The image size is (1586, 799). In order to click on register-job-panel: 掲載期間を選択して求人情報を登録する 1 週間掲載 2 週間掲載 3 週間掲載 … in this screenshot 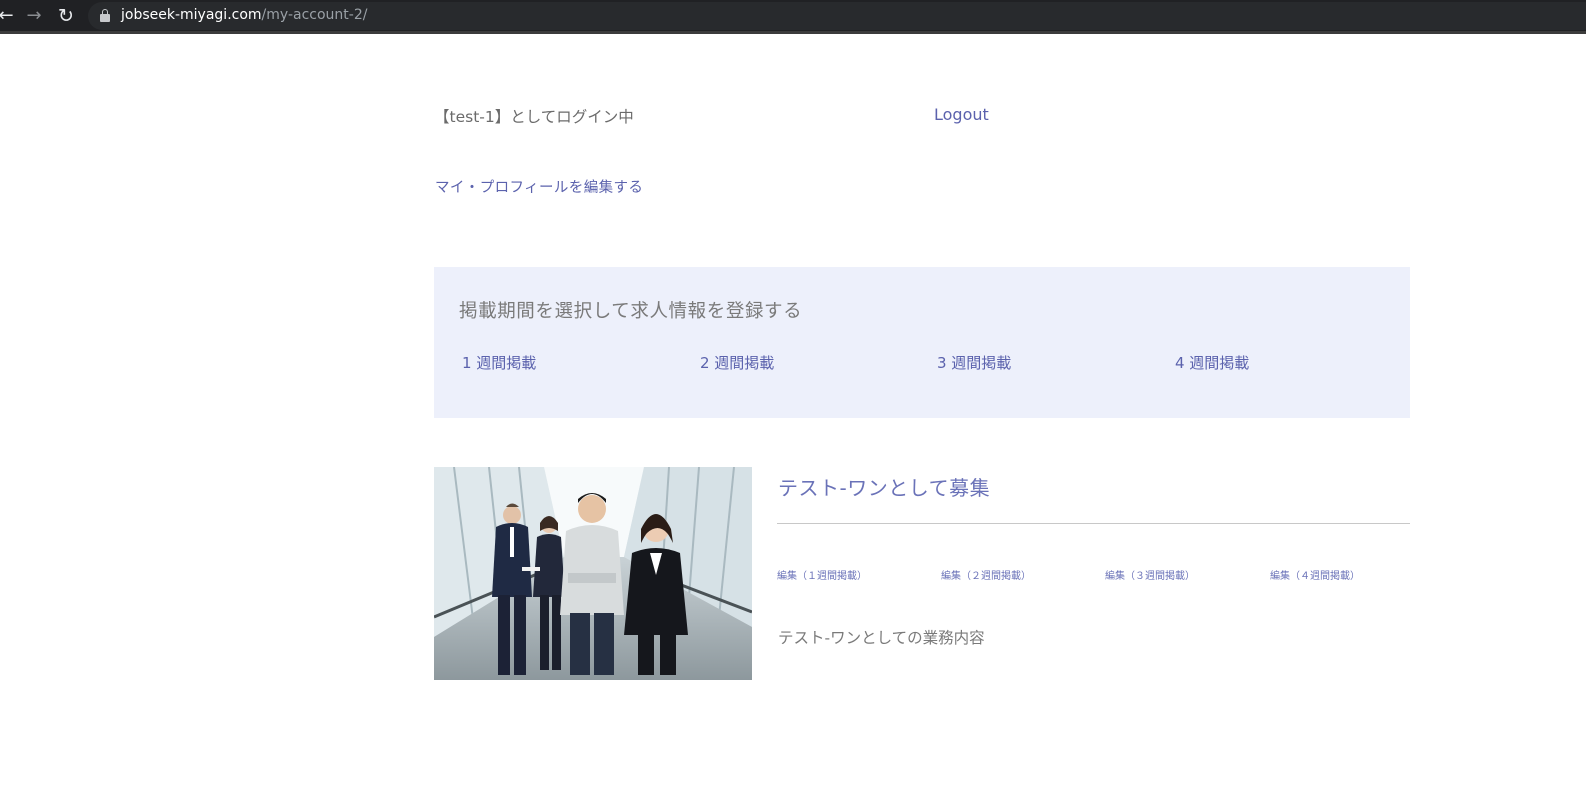, I will do `click(922, 342)`.